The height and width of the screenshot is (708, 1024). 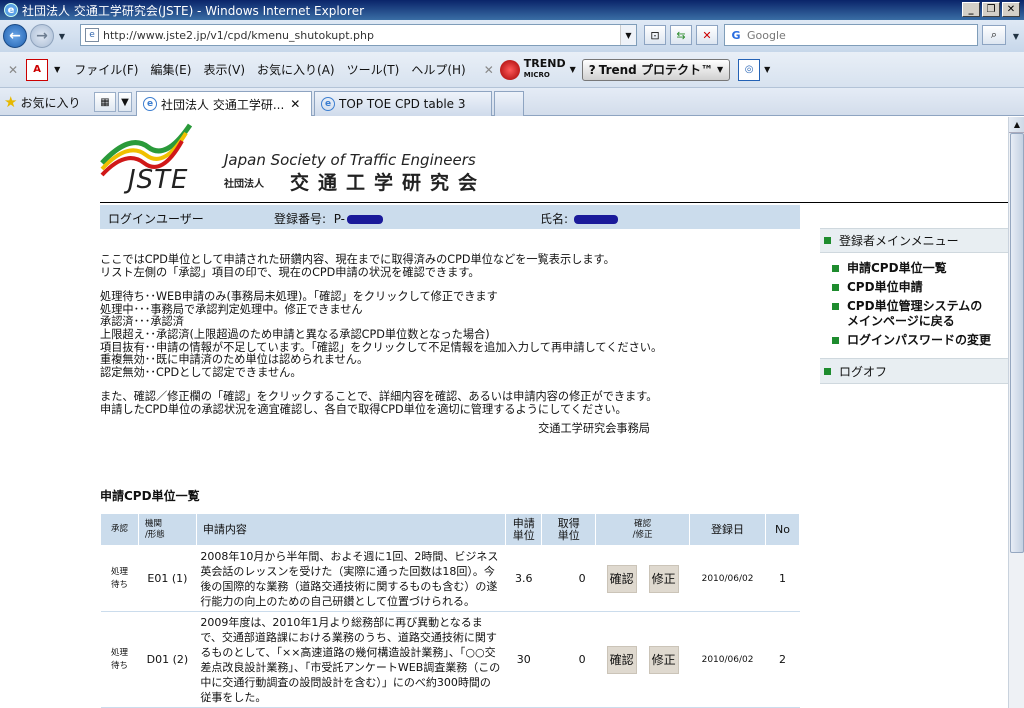 I want to click on registration-number: 登録番号: P-, so click(x=328, y=218).